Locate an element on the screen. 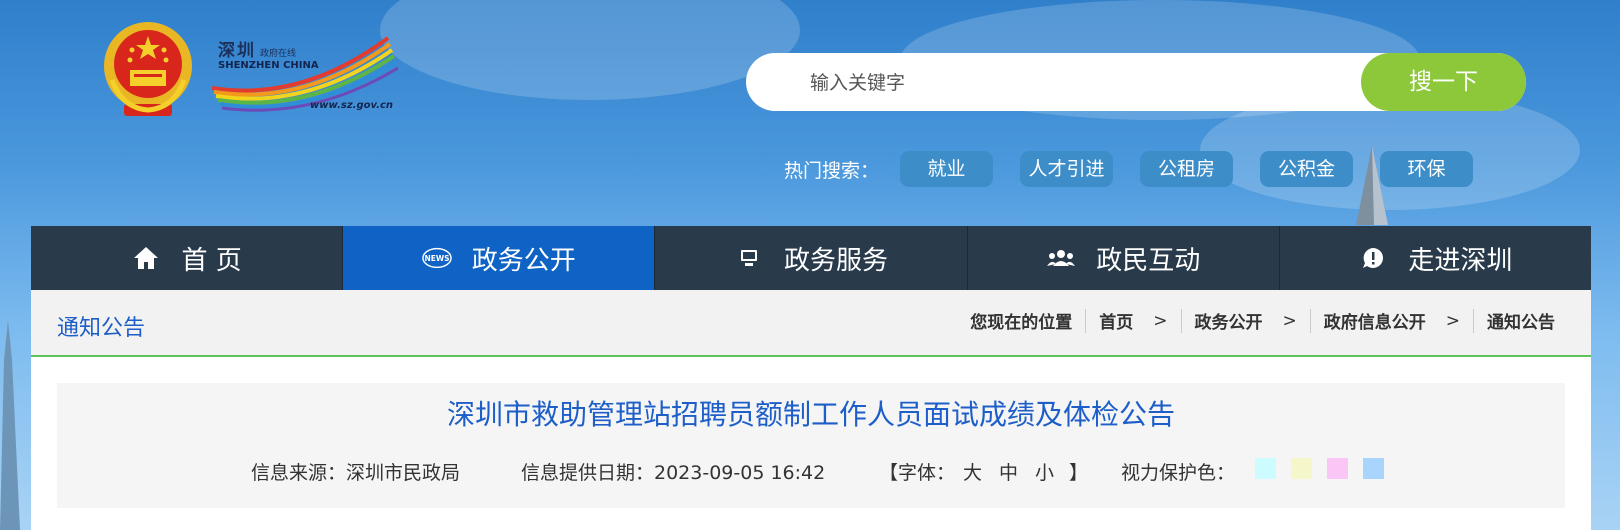  hot-search-tag: 人才引进 is located at coordinates (1066, 169).